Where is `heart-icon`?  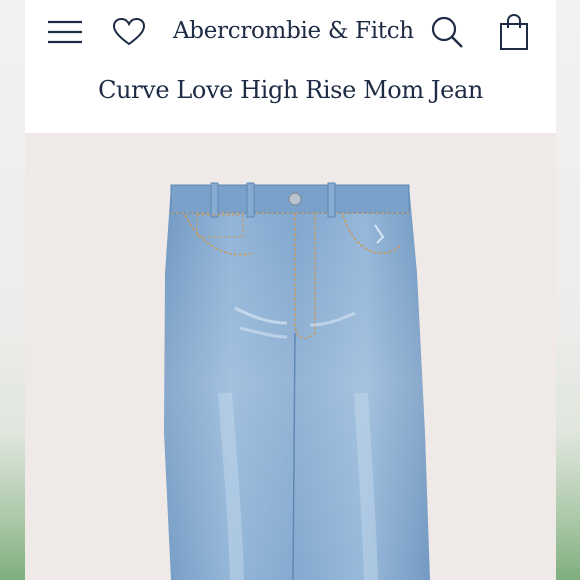 heart-icon is located at coordinates (129, 32).